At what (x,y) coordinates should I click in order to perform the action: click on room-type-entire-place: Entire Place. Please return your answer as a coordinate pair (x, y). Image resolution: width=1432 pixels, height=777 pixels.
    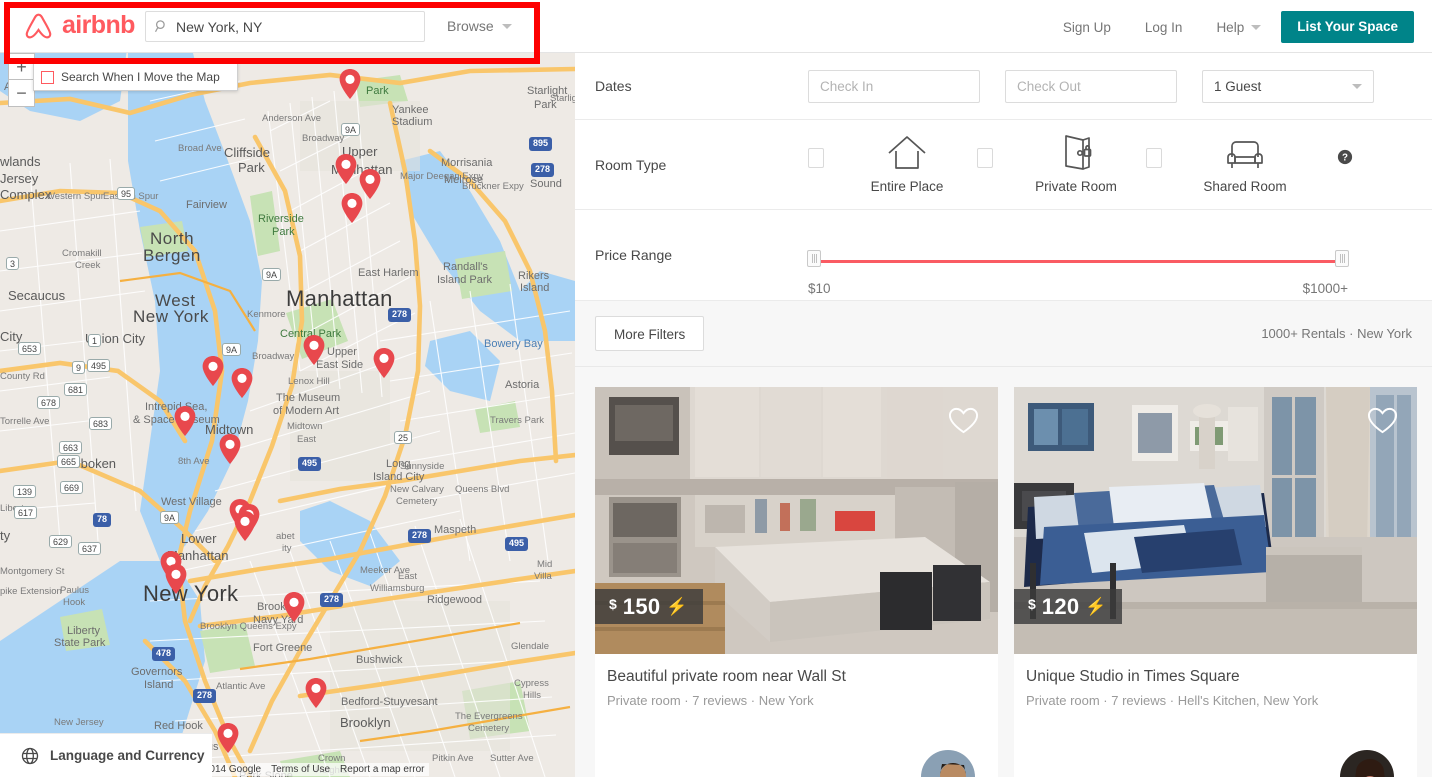
    Looking at the image, I should click on (892, 164).